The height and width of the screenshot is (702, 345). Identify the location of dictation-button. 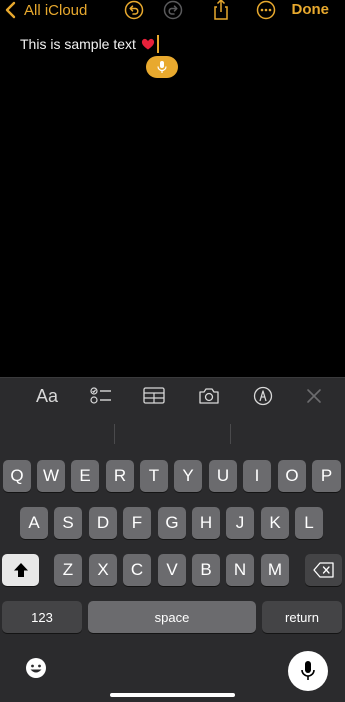
(308, 671).